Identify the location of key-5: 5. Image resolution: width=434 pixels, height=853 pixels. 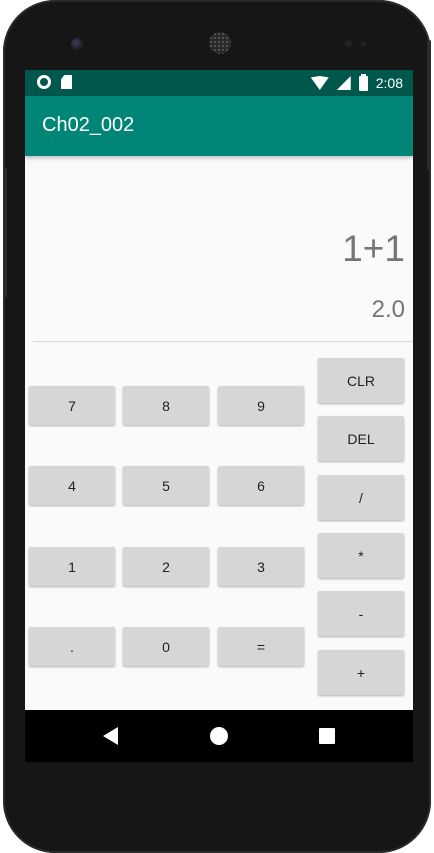
(166, 485).